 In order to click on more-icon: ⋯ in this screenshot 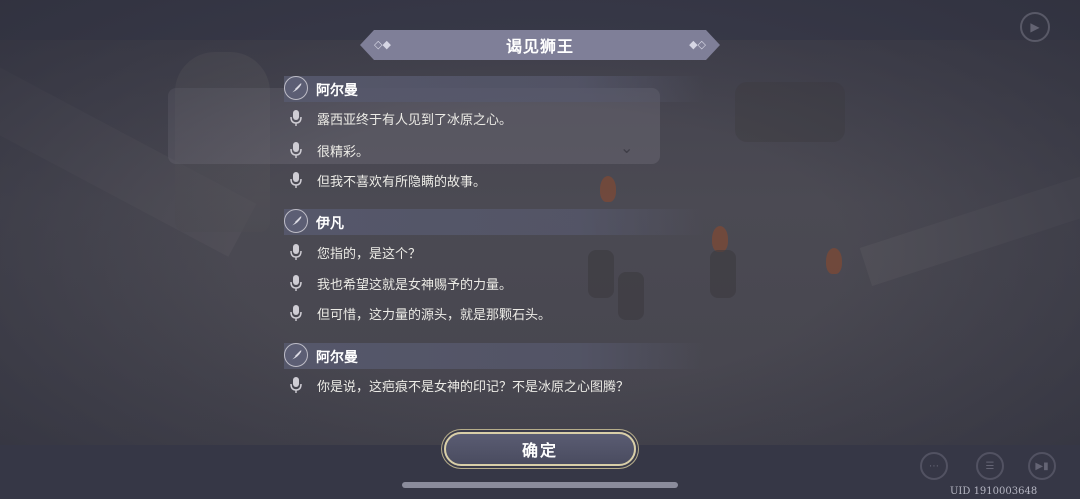, I will do `click(934, 466)`.